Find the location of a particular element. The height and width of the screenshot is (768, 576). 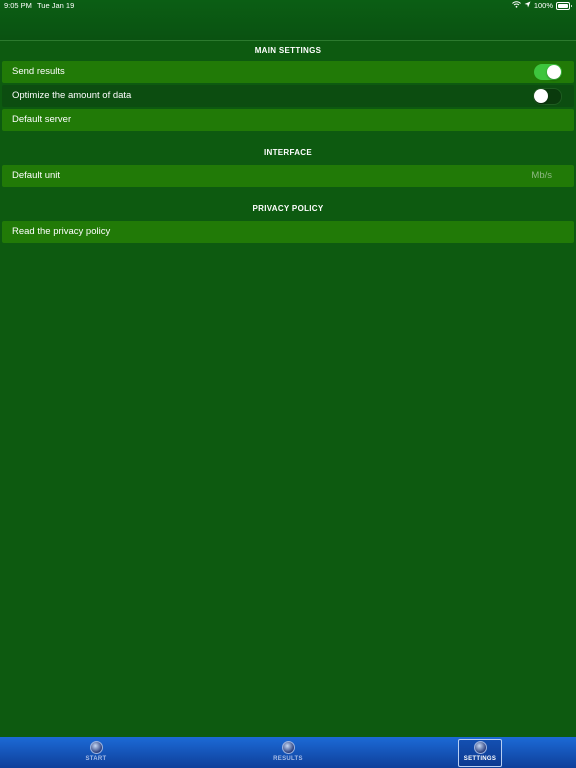

default-server-label: Default server is located at coordinates (42, 119).